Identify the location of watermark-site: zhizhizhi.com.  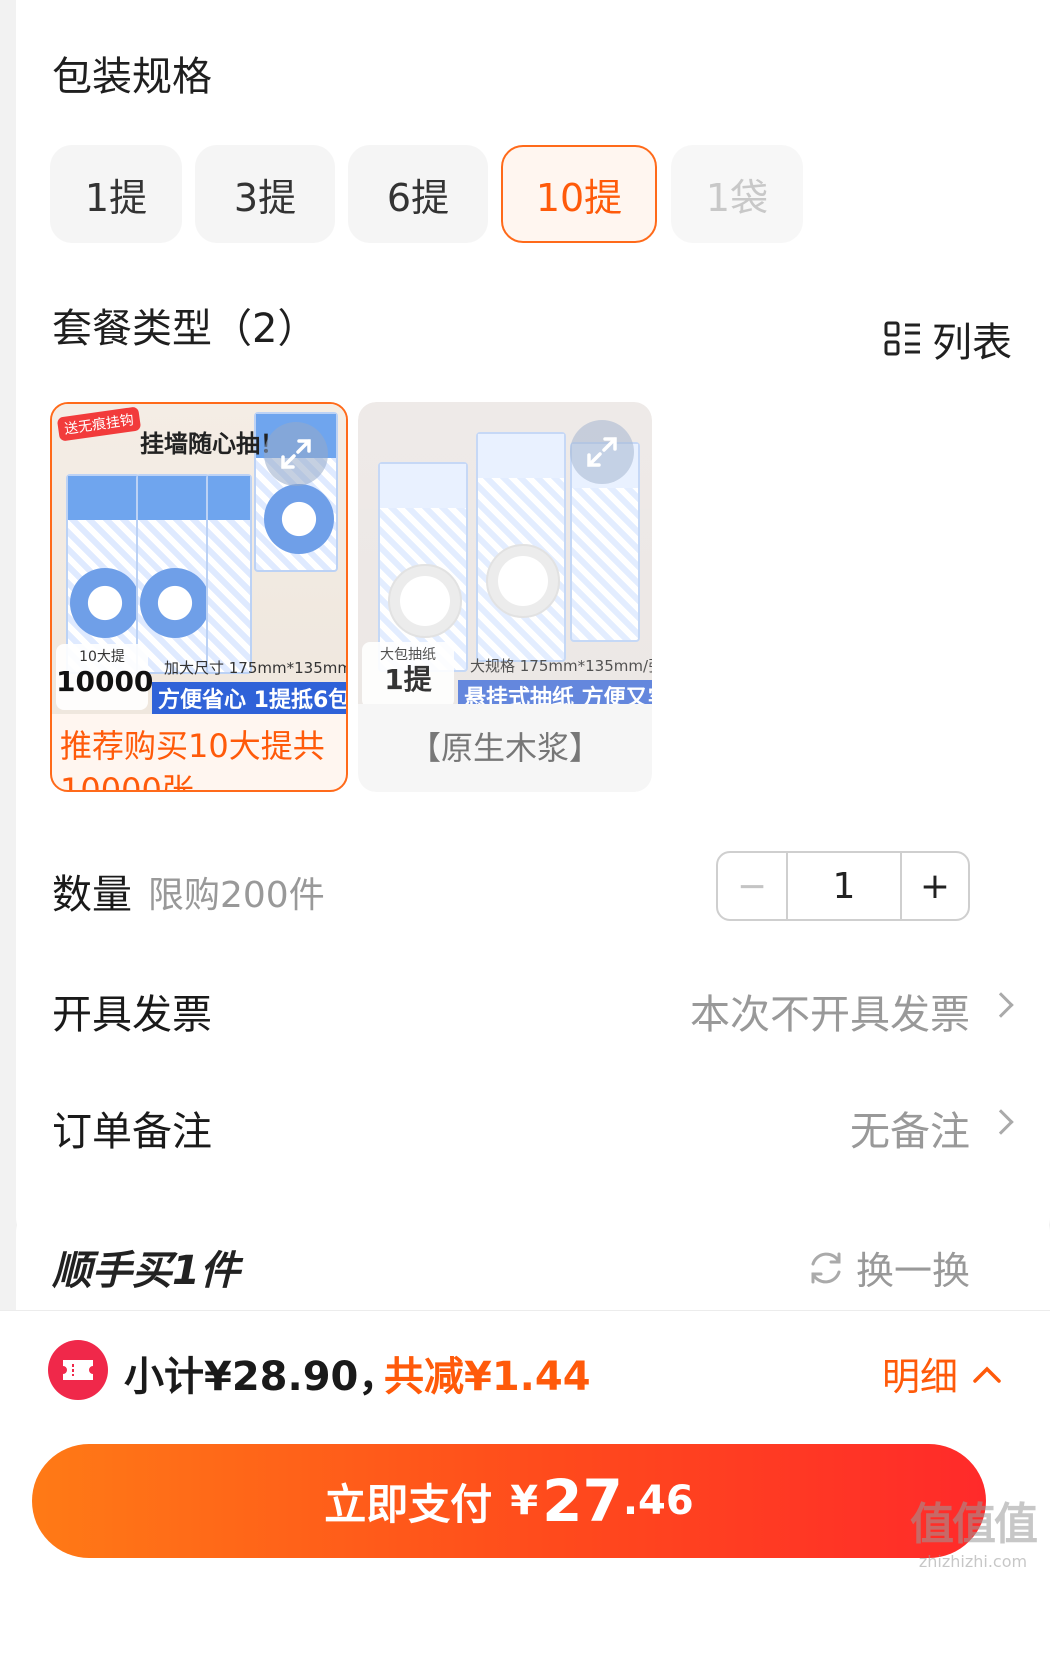
(973, 1561).